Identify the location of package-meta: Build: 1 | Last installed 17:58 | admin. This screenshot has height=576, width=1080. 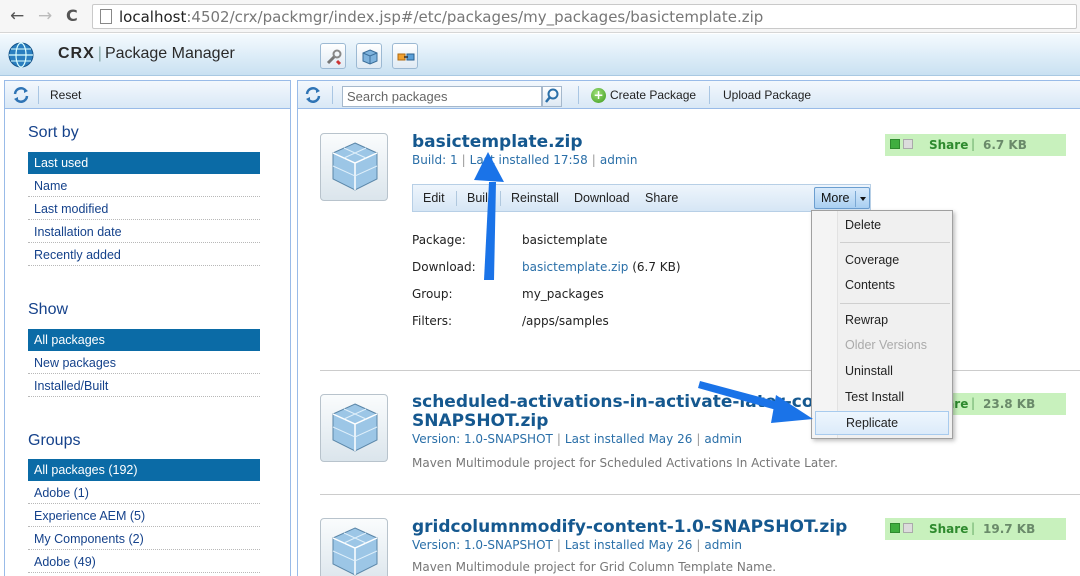
(525, 160).